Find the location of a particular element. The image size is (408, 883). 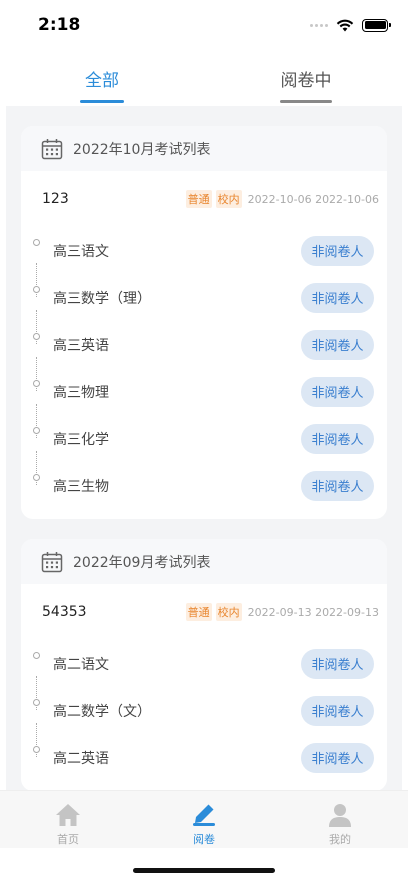

wifi-icon is located at coordinates (345, 25).